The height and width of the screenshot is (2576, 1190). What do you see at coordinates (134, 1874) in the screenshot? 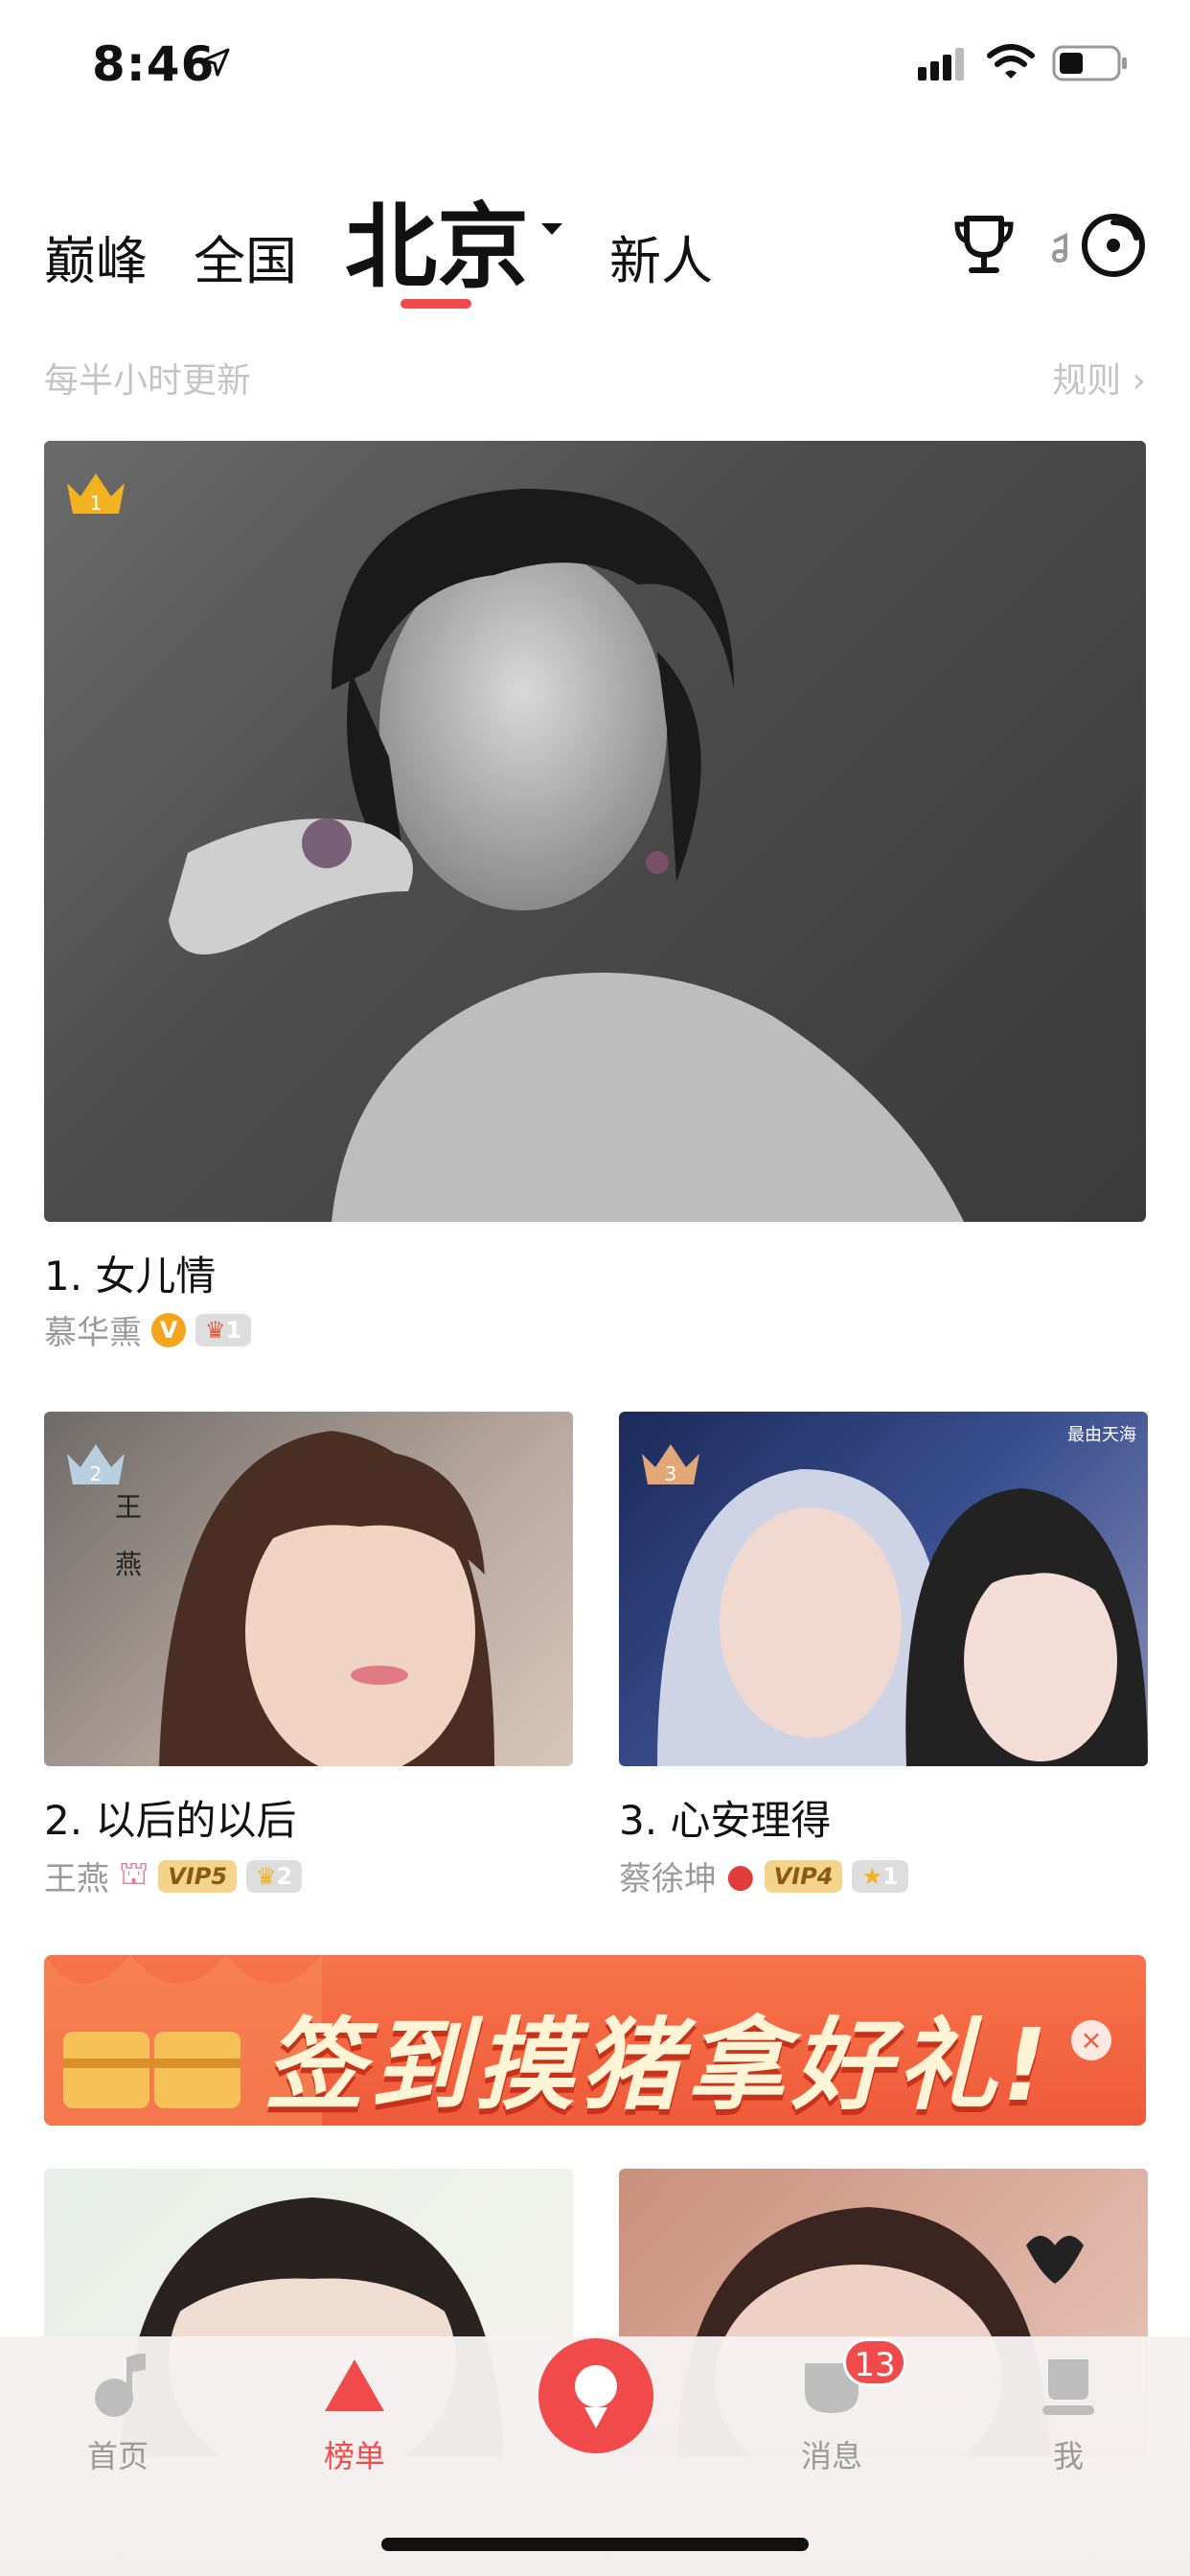
I see `castle-icon: ⛫` at bounding box center [134, 1874].